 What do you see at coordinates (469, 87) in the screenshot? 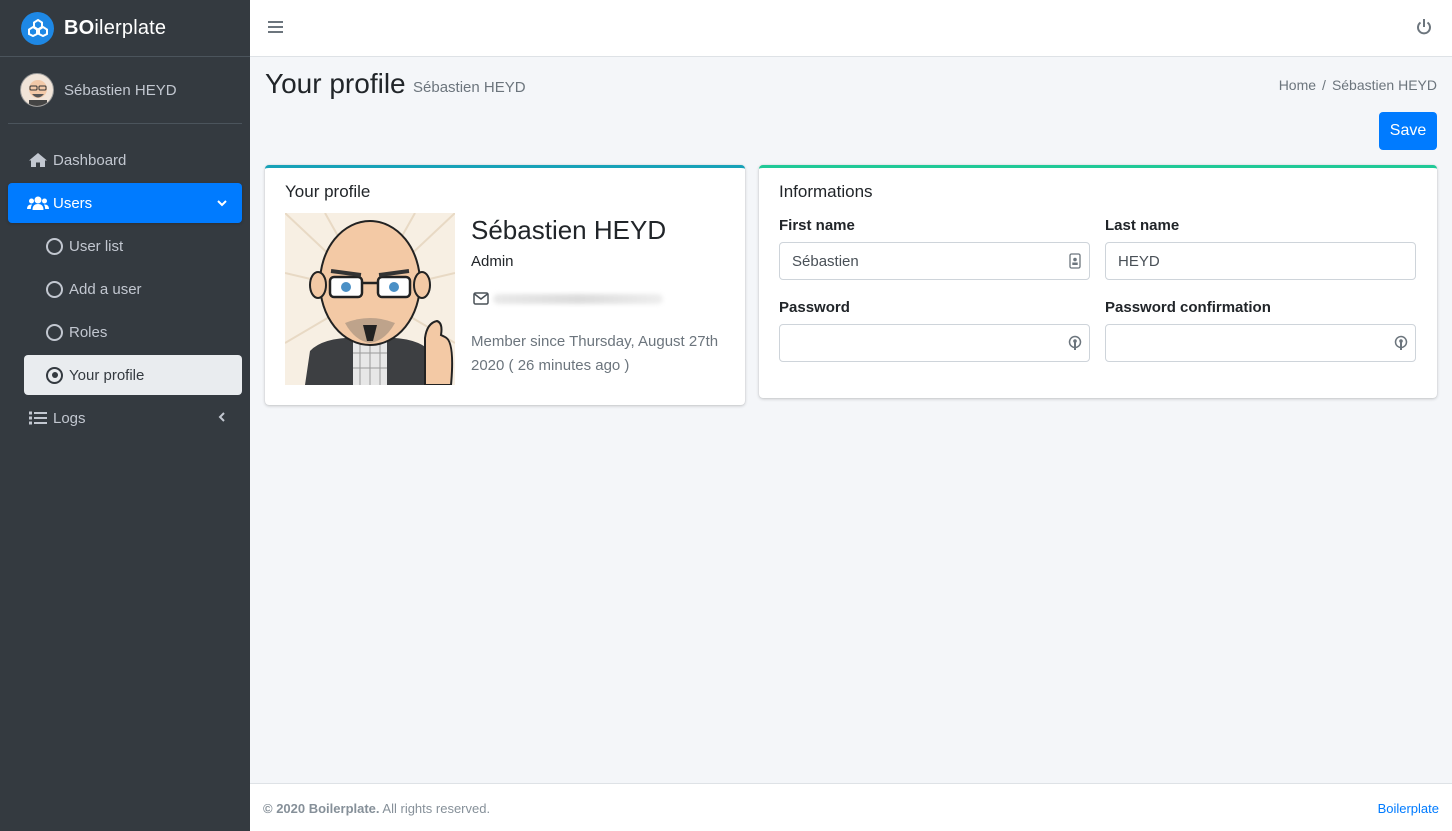
I see `page-subtitle: Sébastien HEYD` at bounding box center [469, 87].